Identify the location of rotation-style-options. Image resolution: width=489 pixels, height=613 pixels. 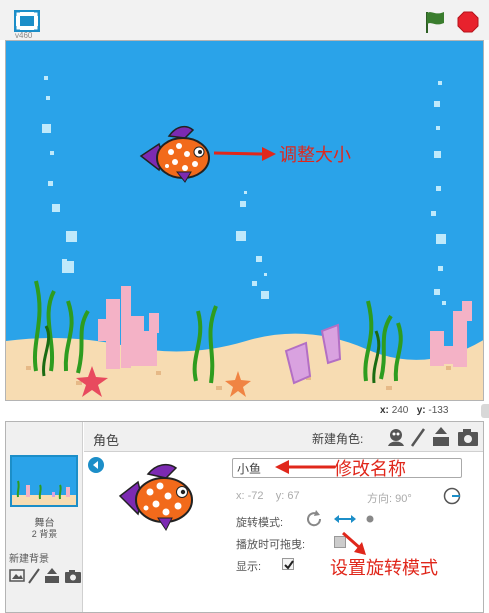
(340, 518).